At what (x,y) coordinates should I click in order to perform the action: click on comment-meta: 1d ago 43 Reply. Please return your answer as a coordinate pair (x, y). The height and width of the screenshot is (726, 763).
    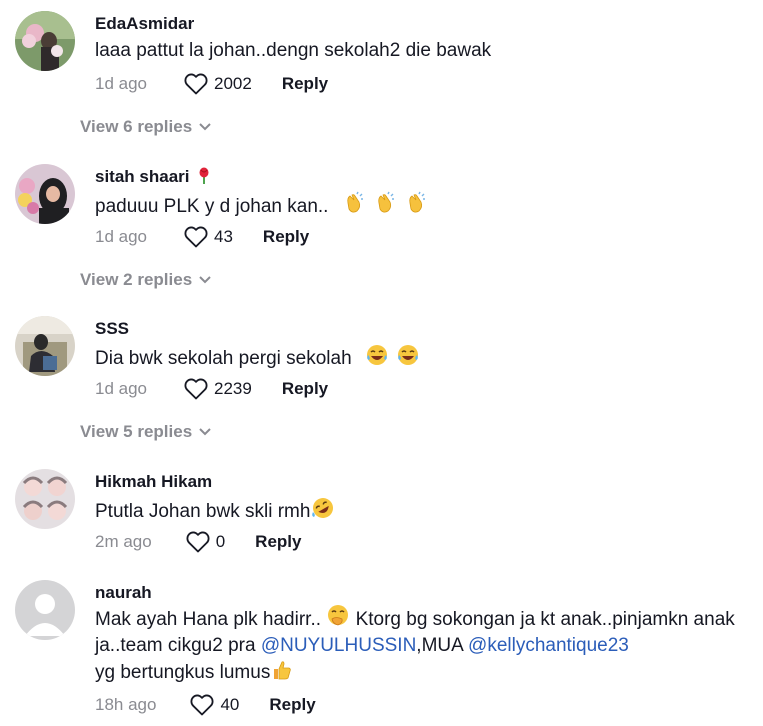
    Looking at the image, I should click on (202, 237).